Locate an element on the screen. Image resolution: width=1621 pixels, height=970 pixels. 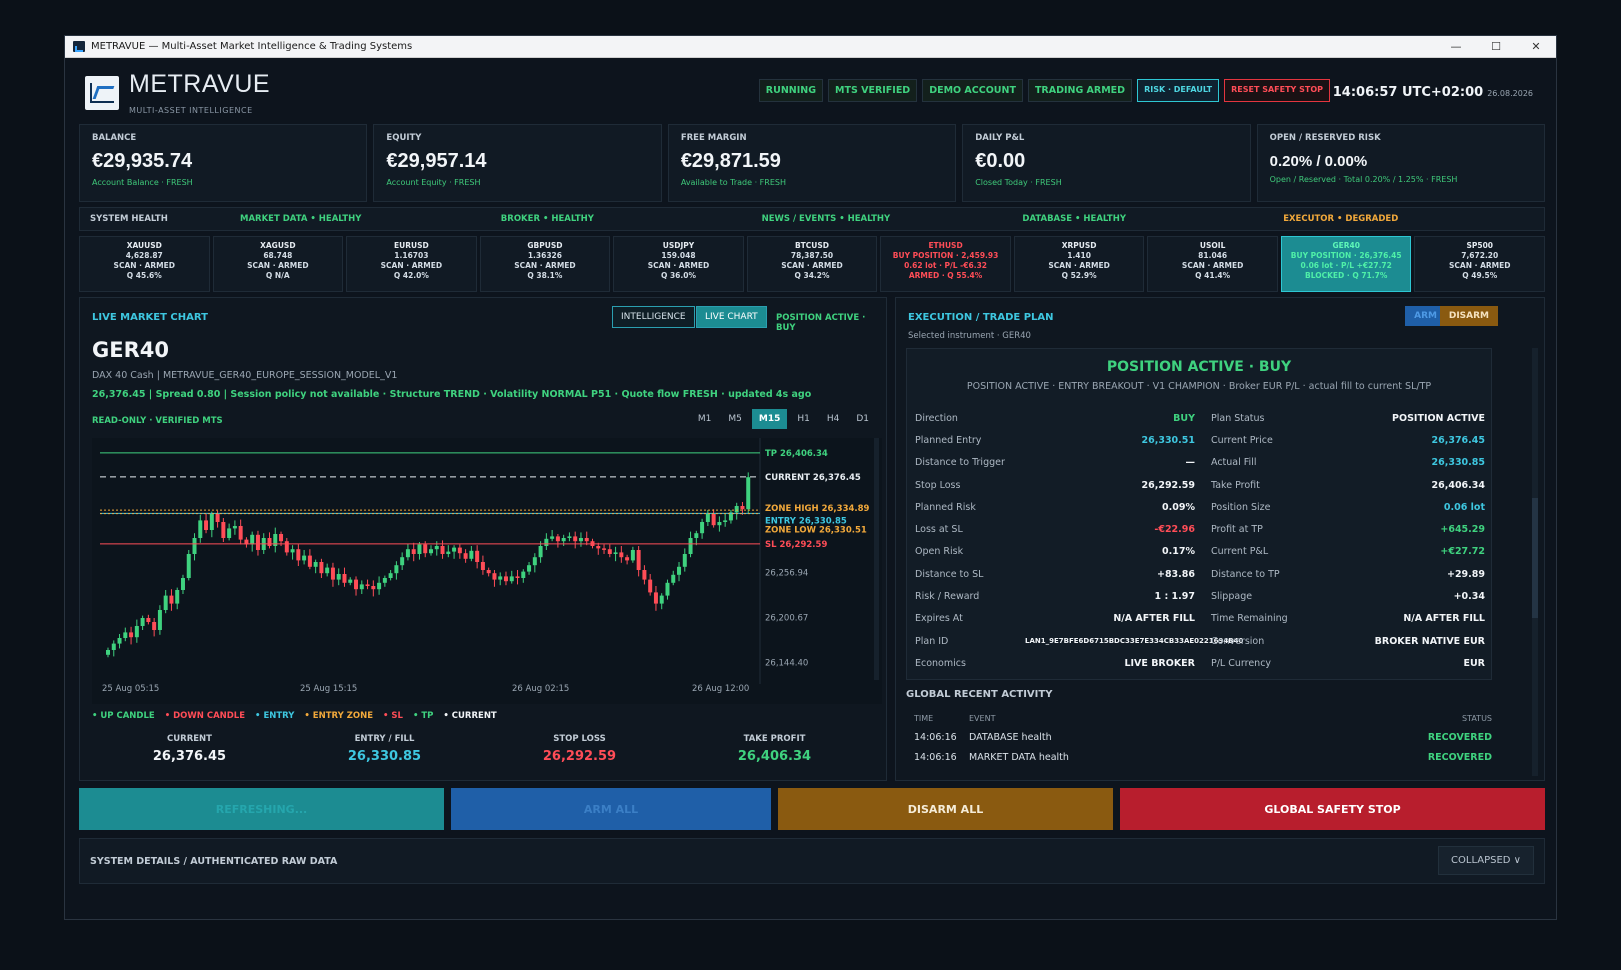
summary-entry: ENTRY / FILL 26,330.85 is located at coordinates (384, 749).